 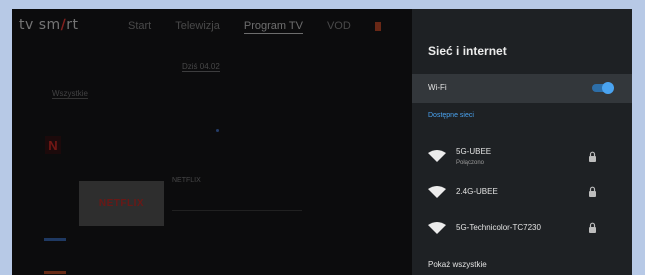 What do you see at coordinates (49, 25) in the screenshot?
I see `tv-smart-logo: tv sm∕rt` at bounding box center [49, 25].